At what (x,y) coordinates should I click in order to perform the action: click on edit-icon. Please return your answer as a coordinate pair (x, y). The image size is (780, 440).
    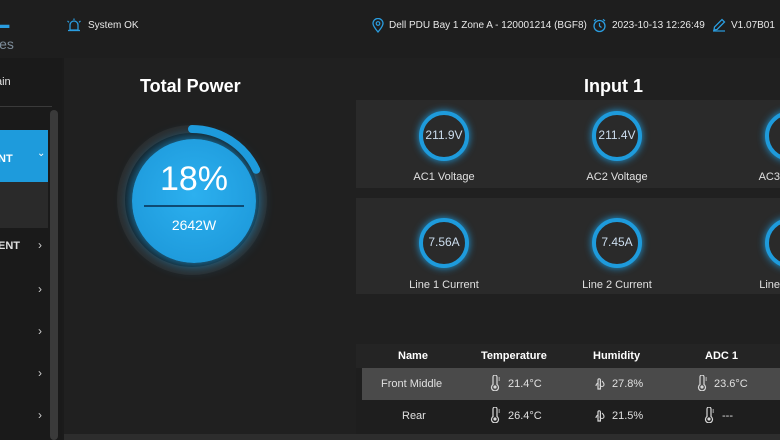
    Looking at the image, I should click on (719, 25).